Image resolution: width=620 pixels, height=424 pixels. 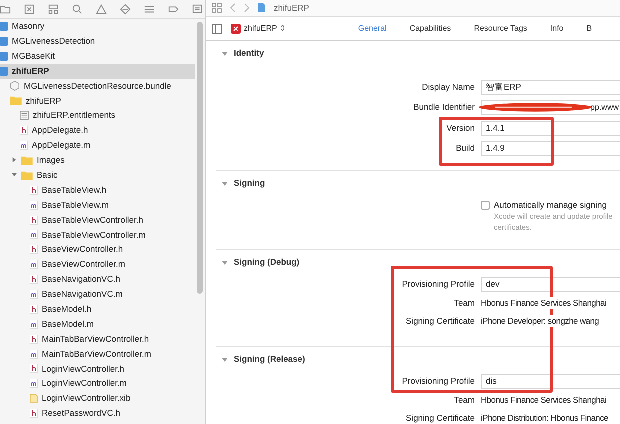 I want to click on file-item: ResetPasswordVC.h, so click(x=97, y=414).